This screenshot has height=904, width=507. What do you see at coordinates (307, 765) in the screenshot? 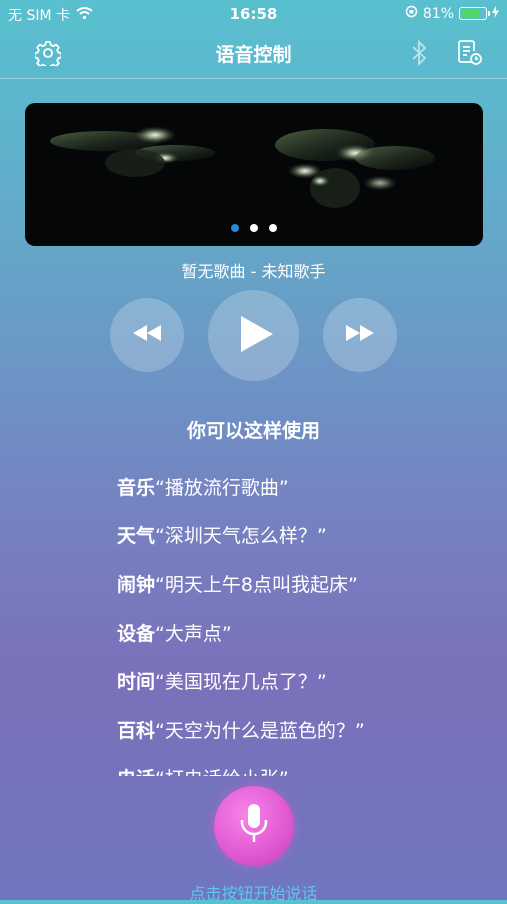
I see `tip-item: 电话“打电话给小张”` at bounding box center [307, 765].